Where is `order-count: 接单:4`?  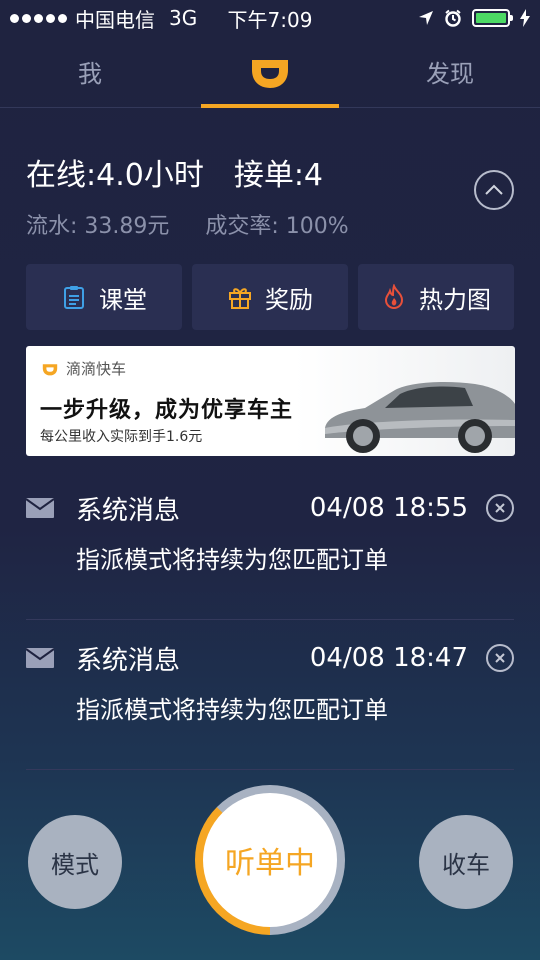
order-count: 接单:4 is located at coordinates (278, 175).